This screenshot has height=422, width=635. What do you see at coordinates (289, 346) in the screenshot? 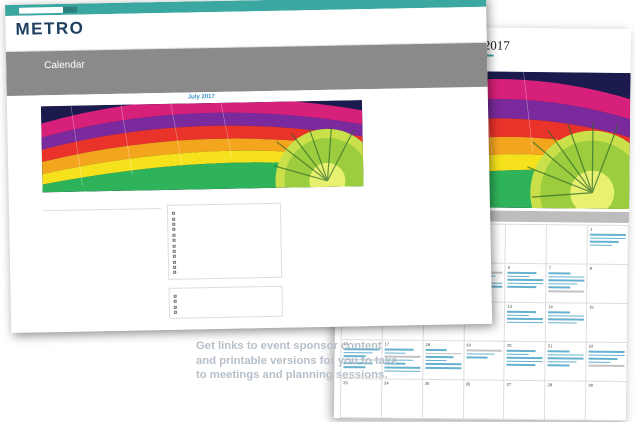
I see `caption-line: Get links to event sponsor content` at bounding box center [289, 346].